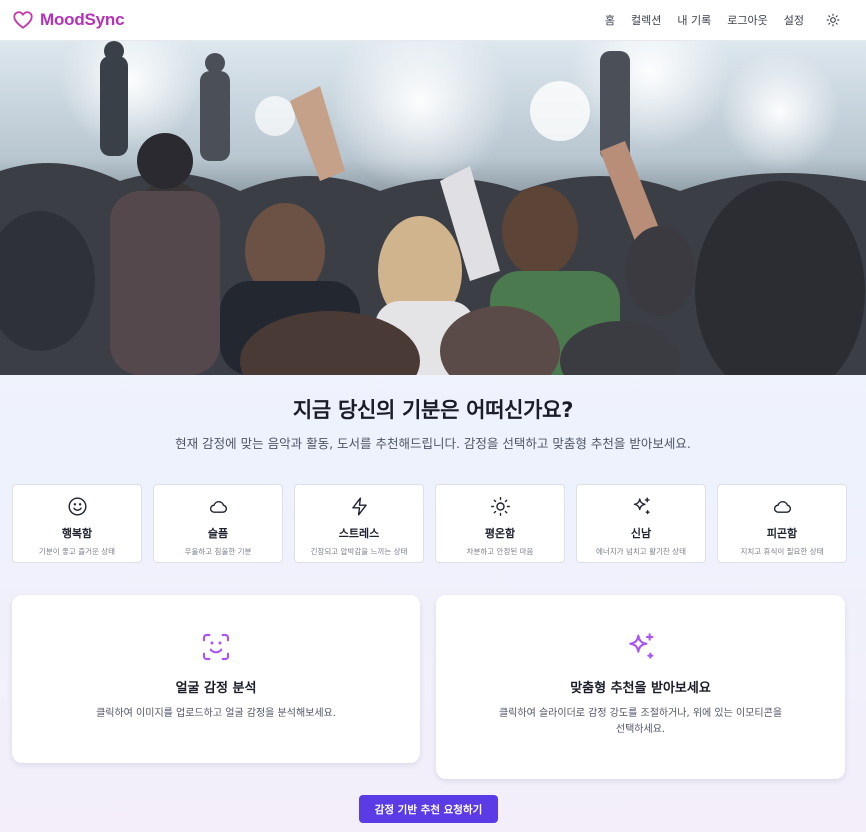  What do you see at coordinates (77, 506) in the screenshot?
I see `smile-icon` at bounding box center [77, 506].